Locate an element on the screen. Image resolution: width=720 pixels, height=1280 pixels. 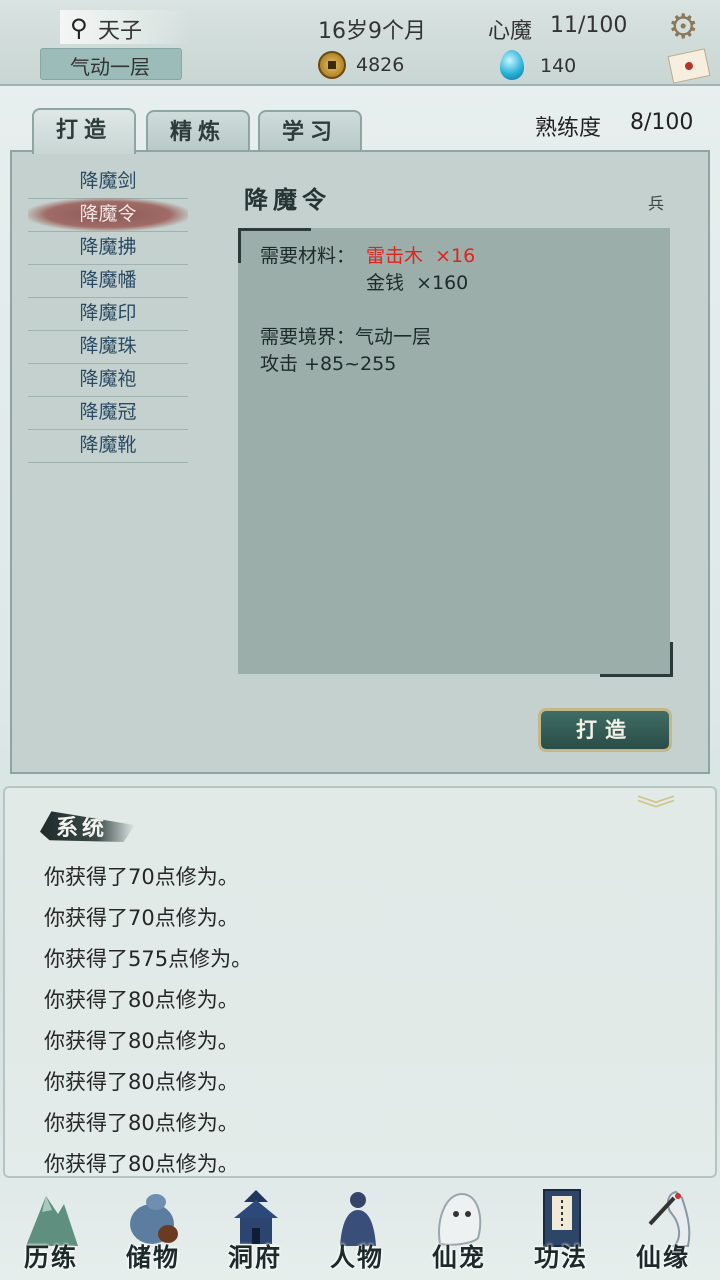
heart-demon-value: 11/100 is located at coordinates (589, 25).